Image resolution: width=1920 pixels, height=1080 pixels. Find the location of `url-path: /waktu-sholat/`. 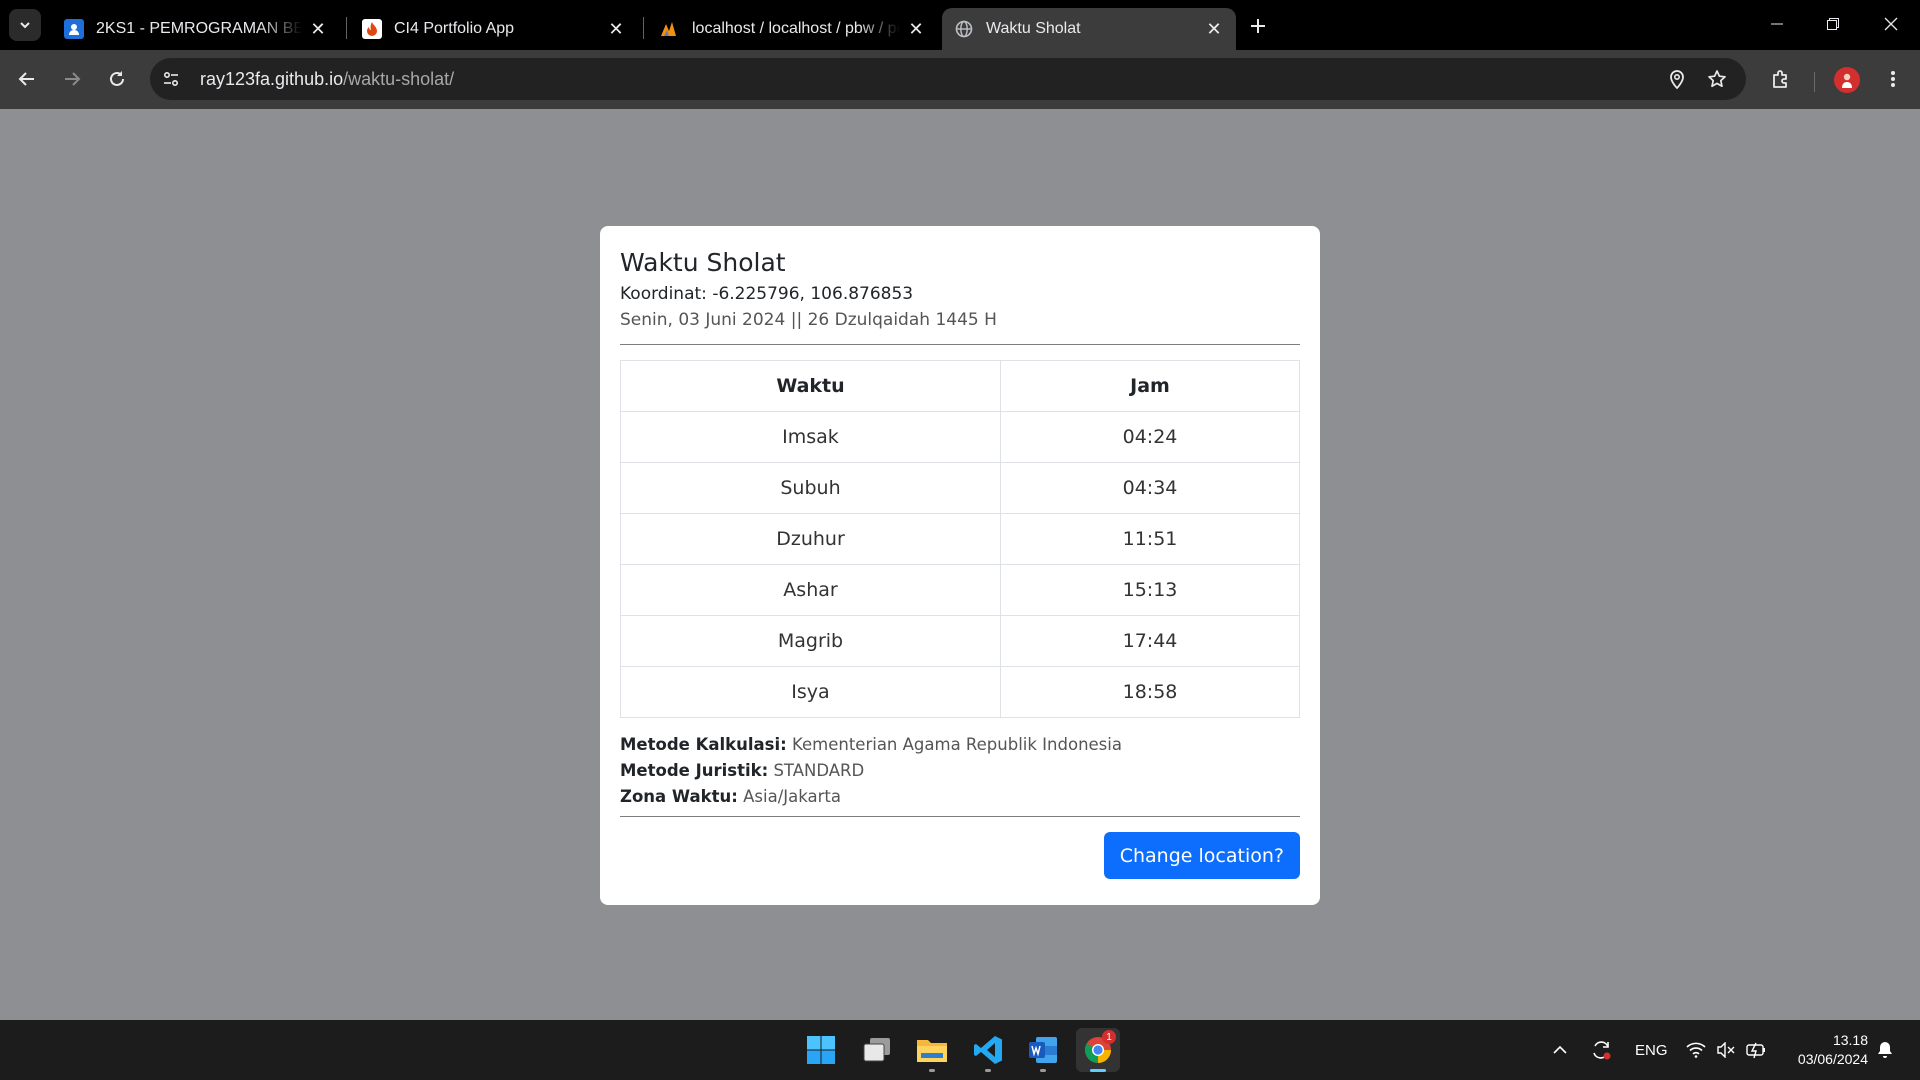

url-path: /waktu-sholat/ is located at coordinates (399, 78).